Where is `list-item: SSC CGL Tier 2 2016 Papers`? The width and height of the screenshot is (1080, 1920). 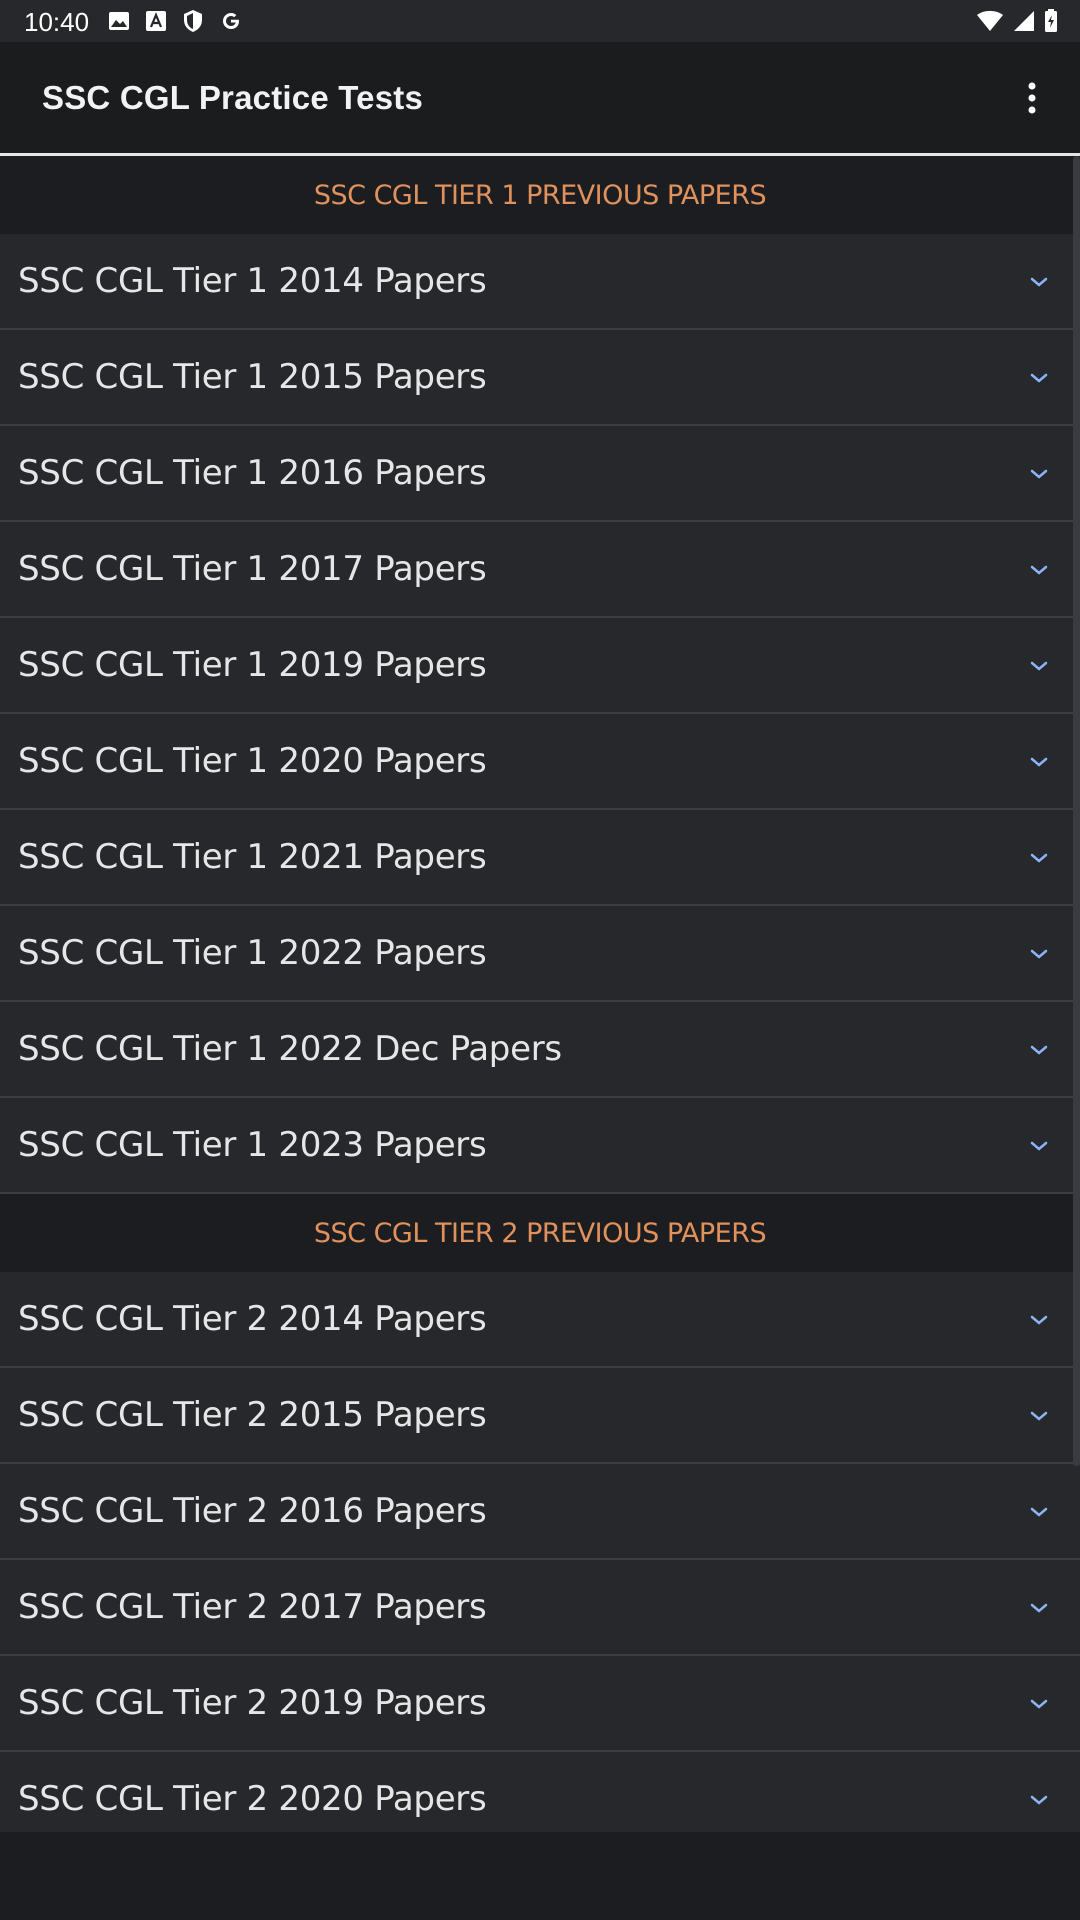
list-item: SSC CGL Tier 2 2016 Papers is located at coordinates (540, 1512).